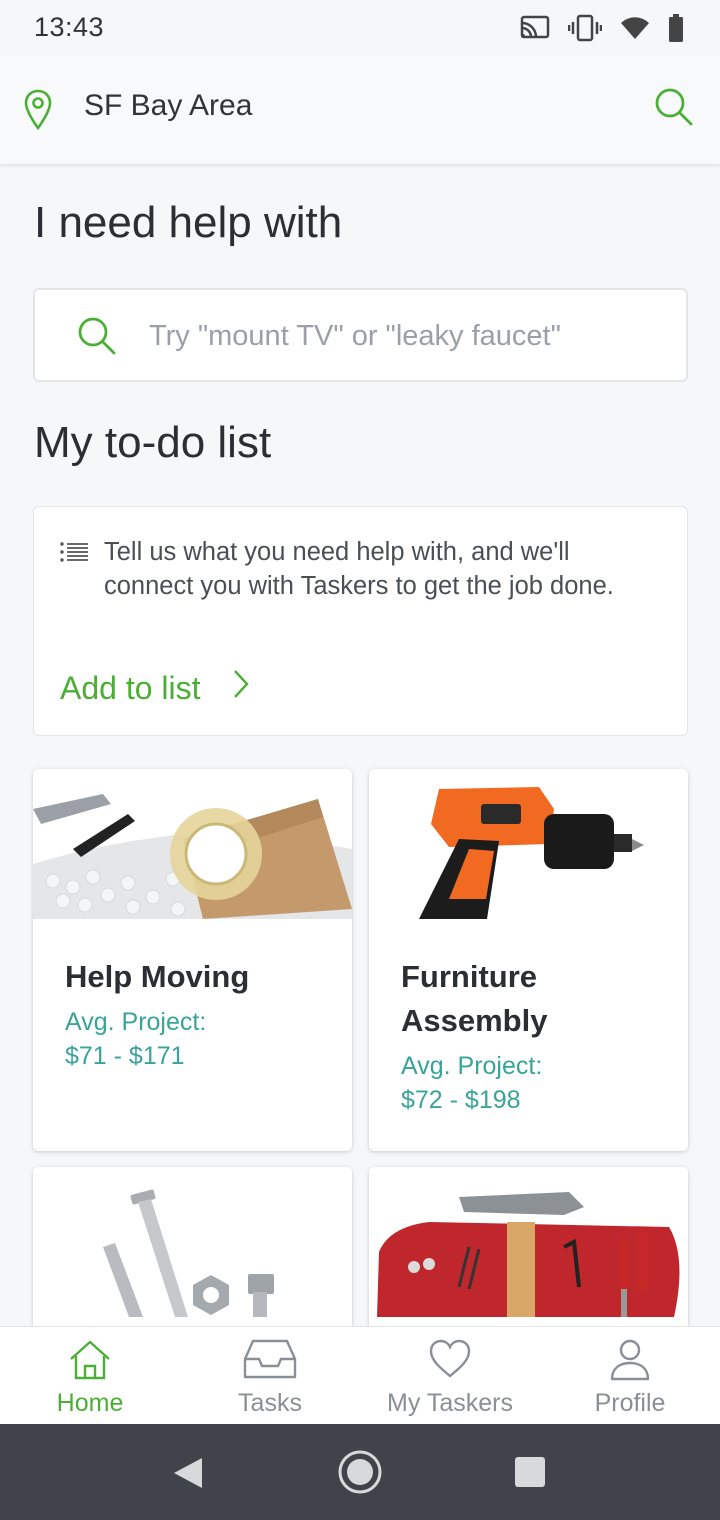  What do you see at coordinates (630, 1362) in the screenshot?
I see `person-icon` at bounding box center [630, 1362].